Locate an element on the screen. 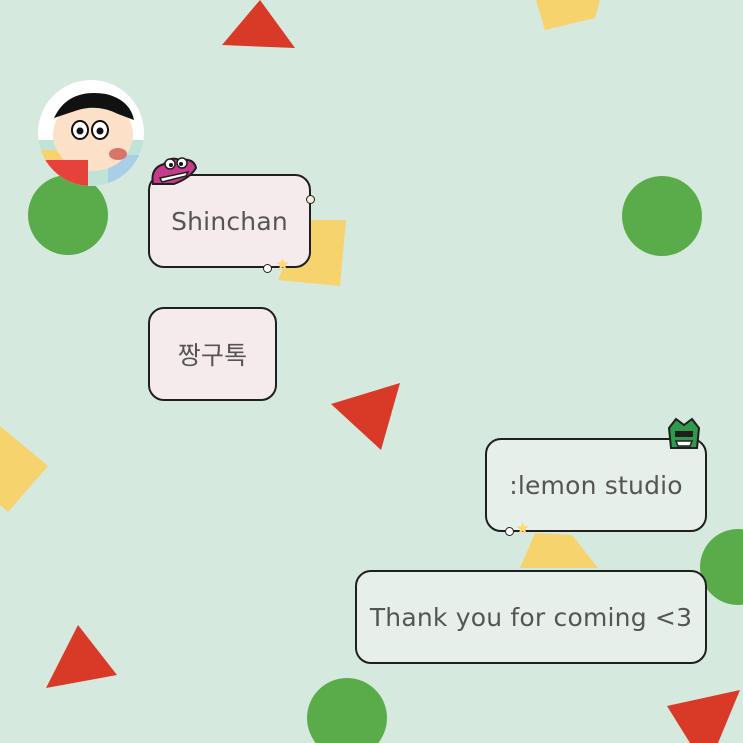 The width and height of the screenshot is (743, 743). pink-crocodile-sticker-icon is located at coordinates (174, 171).